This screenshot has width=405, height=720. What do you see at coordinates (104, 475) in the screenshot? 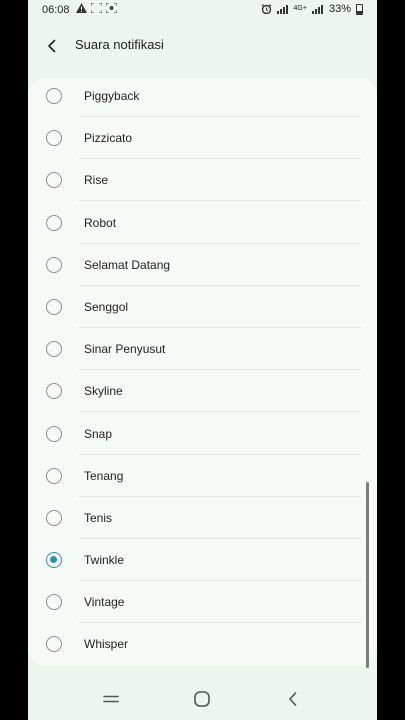
I see `sound-option-label: Tenang` at bounding box center [104, 475].